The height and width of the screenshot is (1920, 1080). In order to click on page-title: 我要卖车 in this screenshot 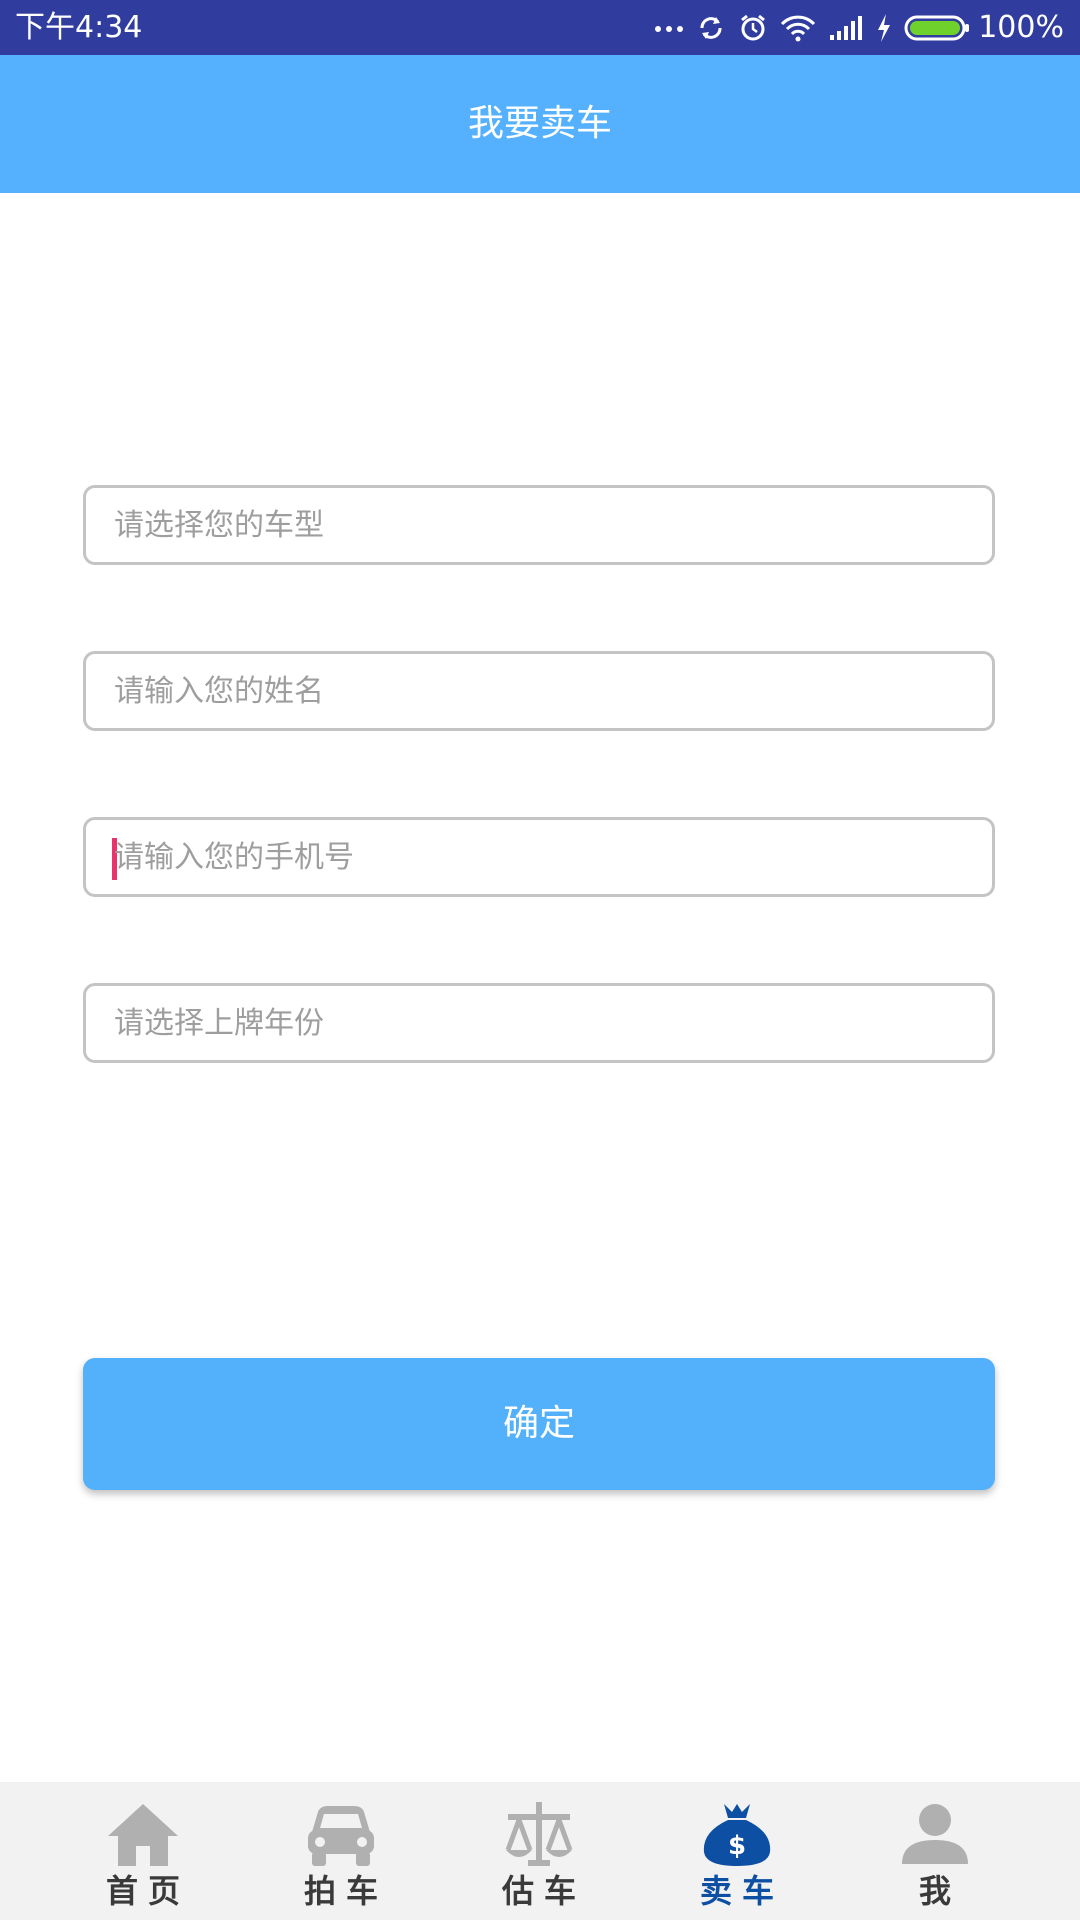, I will do `click(539, 123)`.